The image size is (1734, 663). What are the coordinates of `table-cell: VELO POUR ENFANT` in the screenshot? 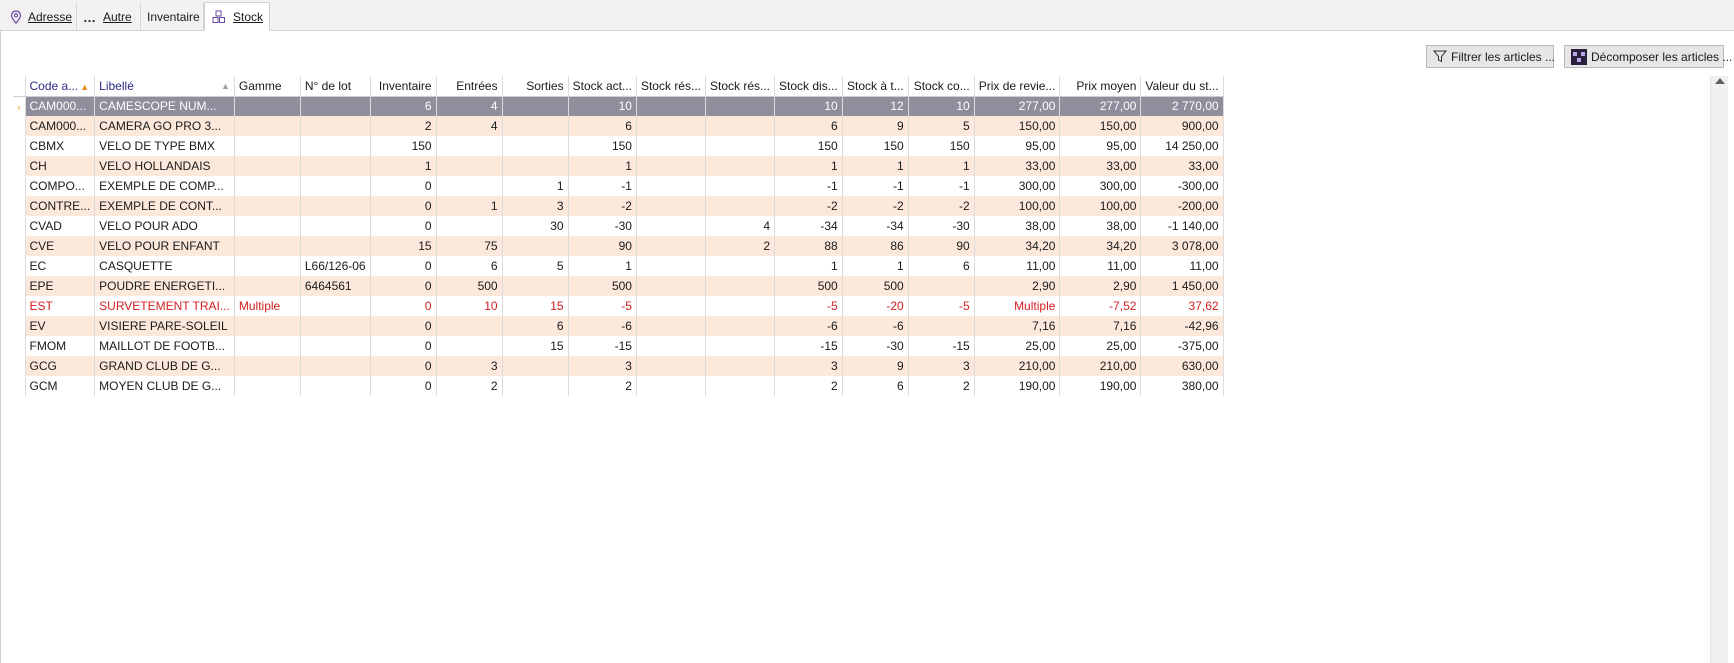 It's located at (164, 246).